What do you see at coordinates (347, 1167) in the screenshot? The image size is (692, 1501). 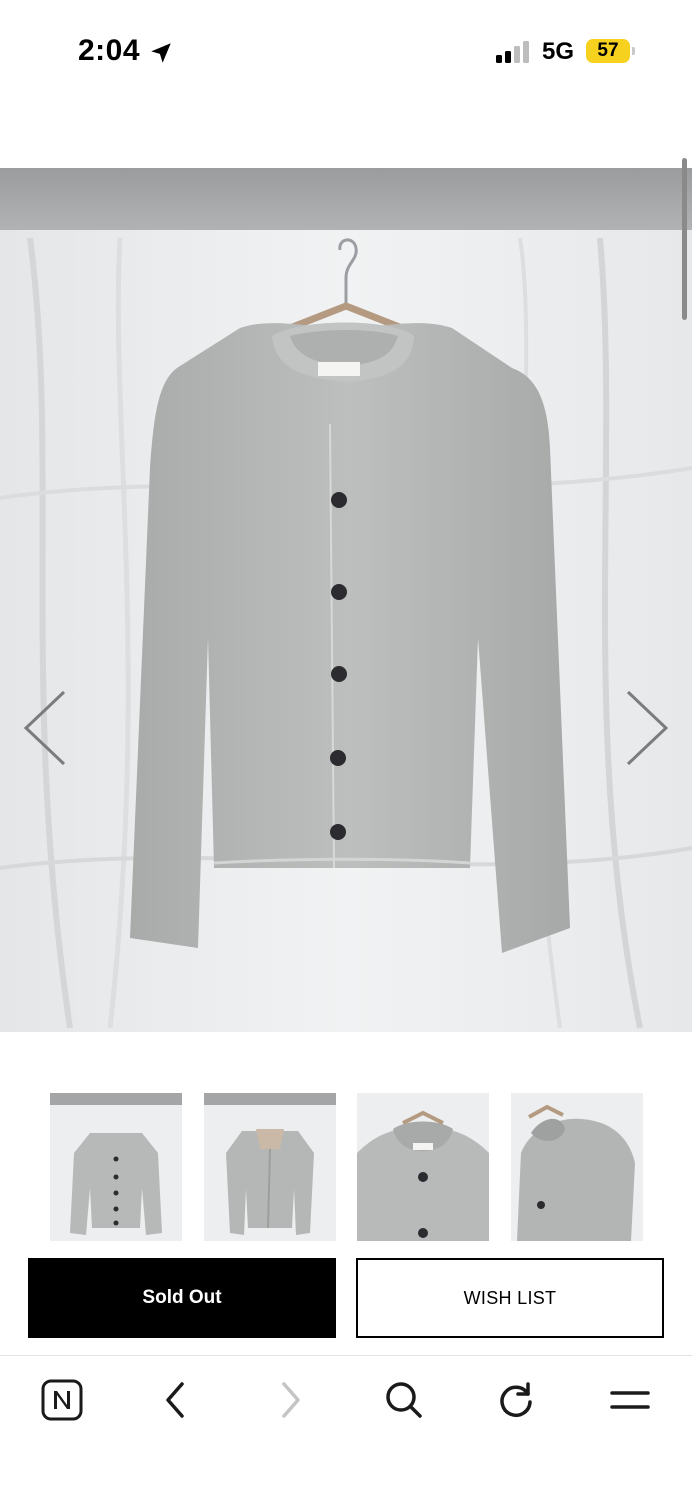 I see `thumbnail-strip` at bounding box center [347, 1167].